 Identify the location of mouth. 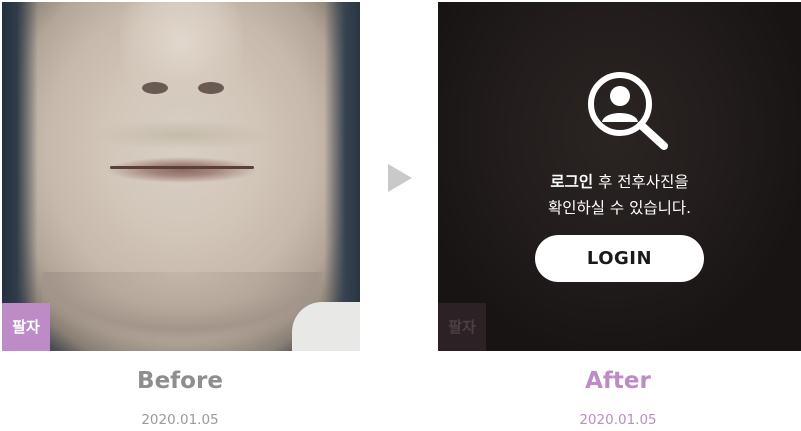
(182, 170).